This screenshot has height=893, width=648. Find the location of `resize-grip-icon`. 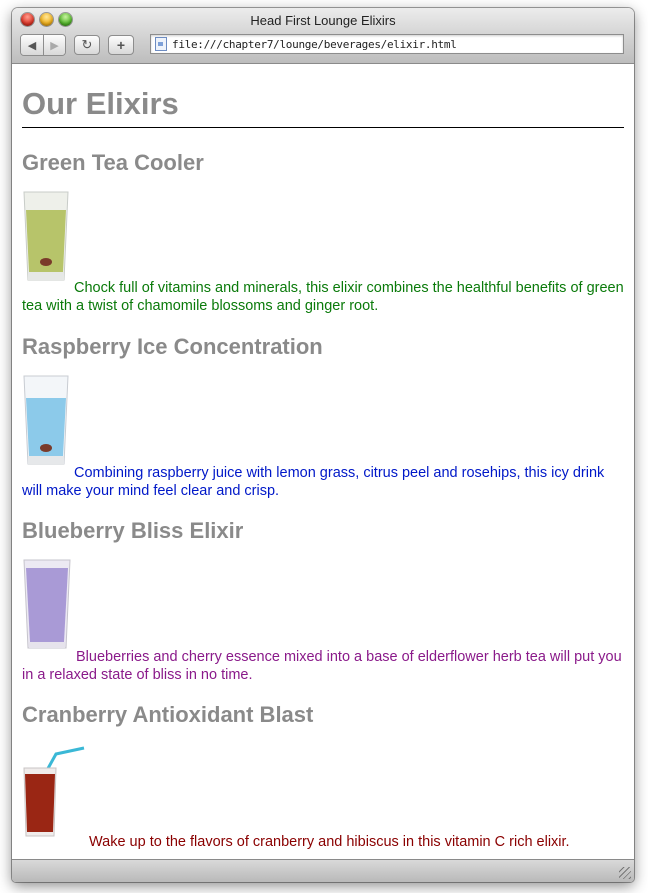

resize-grip-icon is located at coordinates (625, 873).